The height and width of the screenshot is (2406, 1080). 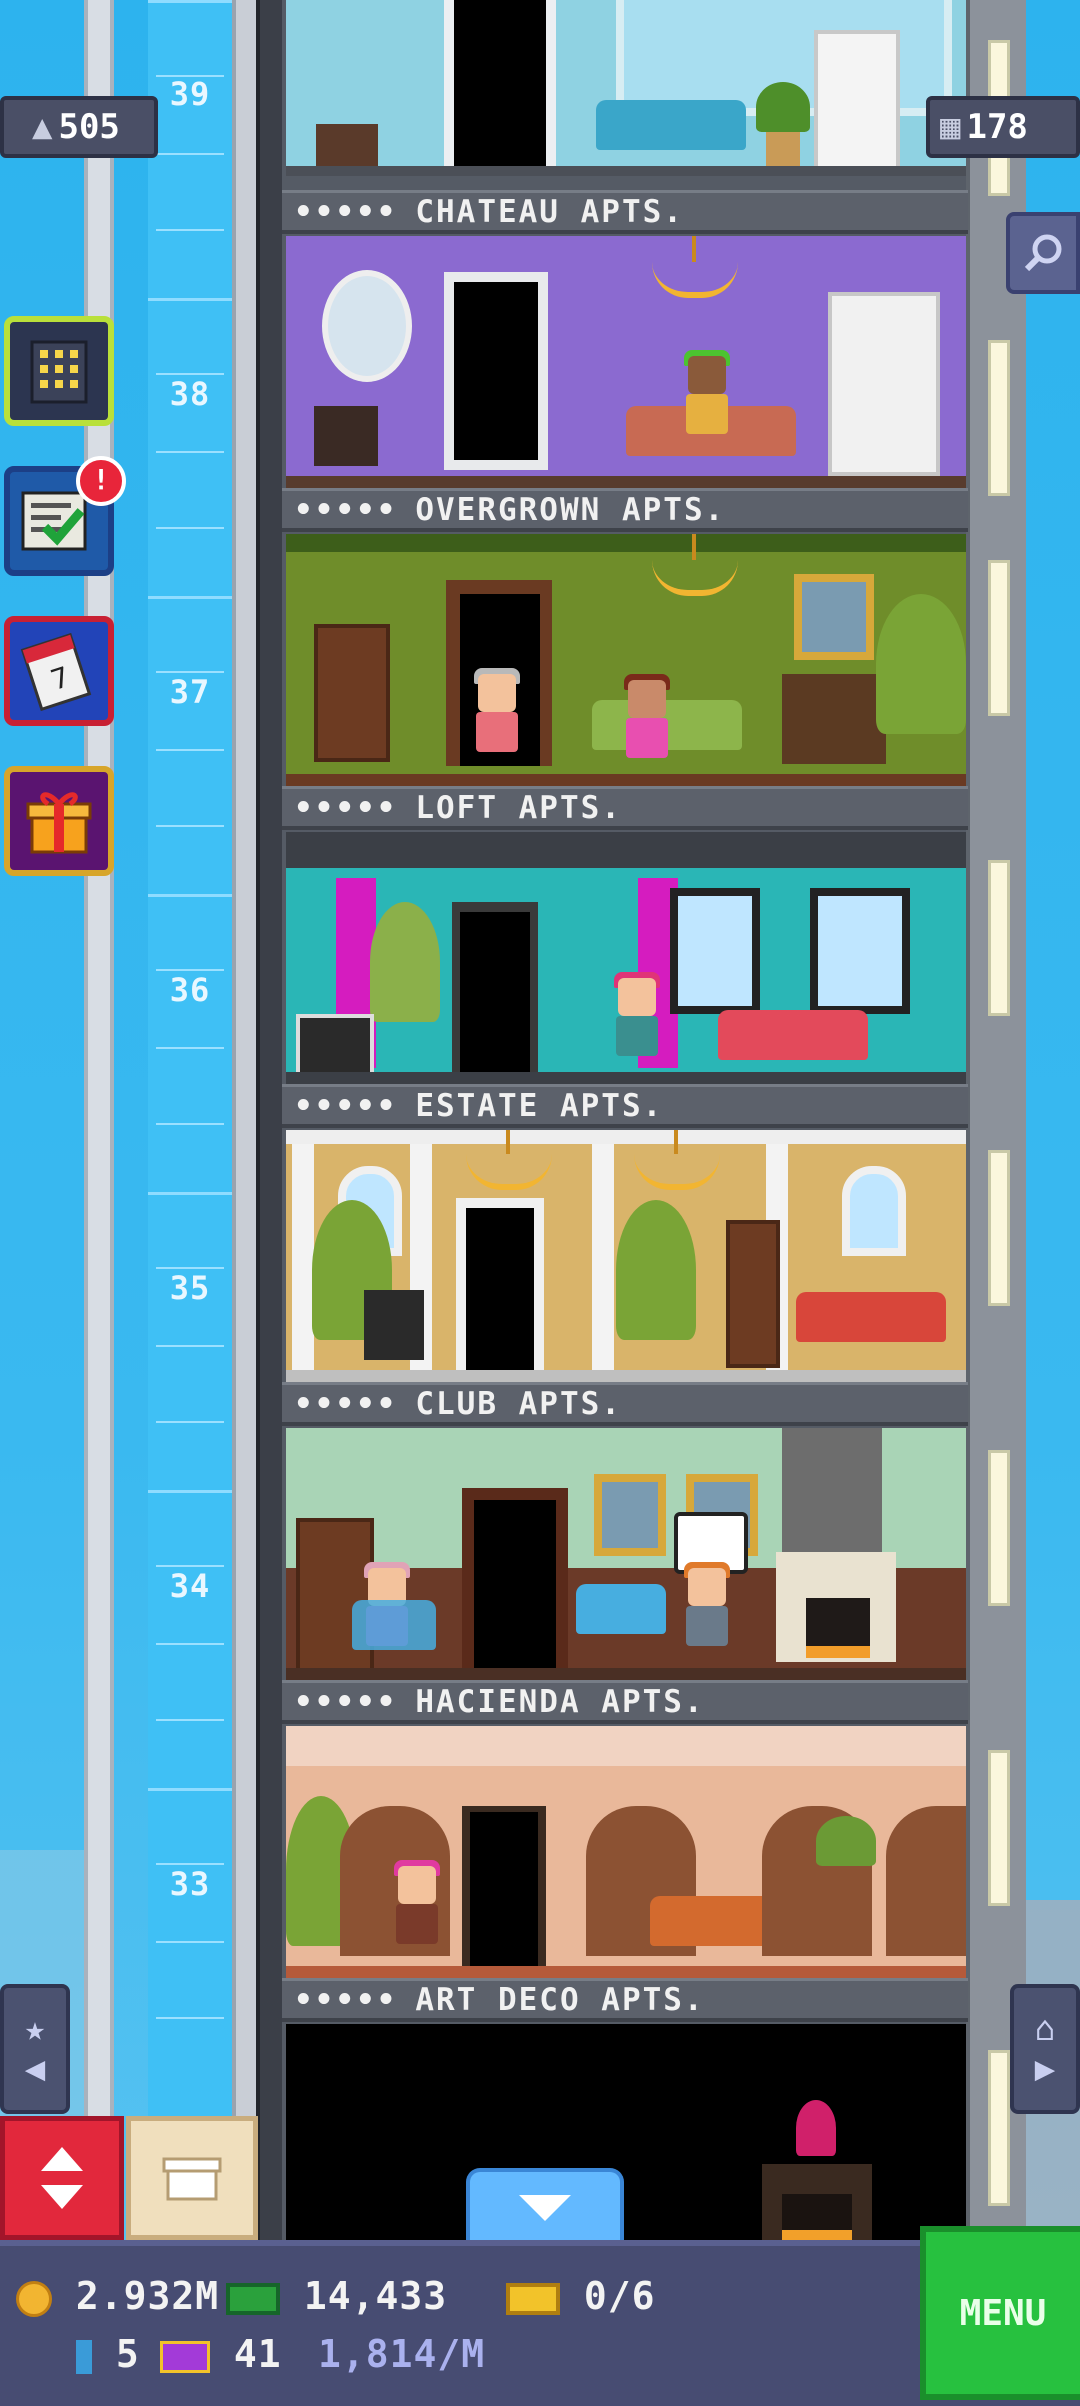 I want to click on down-arrow-icon, so click(x=545, y=2208).